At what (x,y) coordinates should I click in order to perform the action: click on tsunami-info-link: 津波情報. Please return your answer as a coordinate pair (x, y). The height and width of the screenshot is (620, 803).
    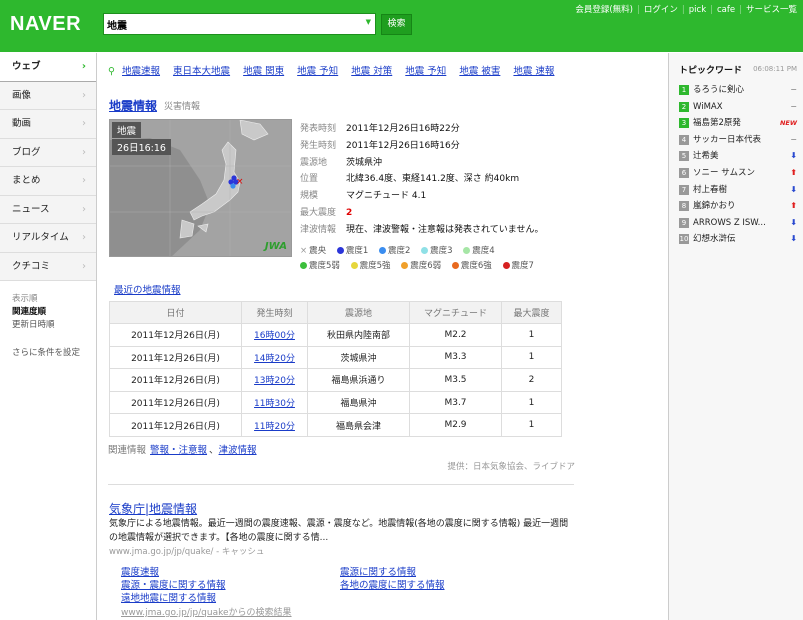
    Looking at the image, I should click on (238, 450).